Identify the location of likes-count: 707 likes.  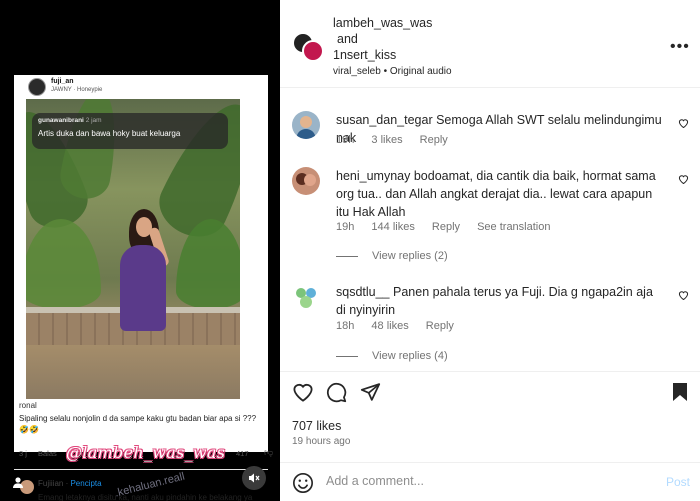
(316, 426).